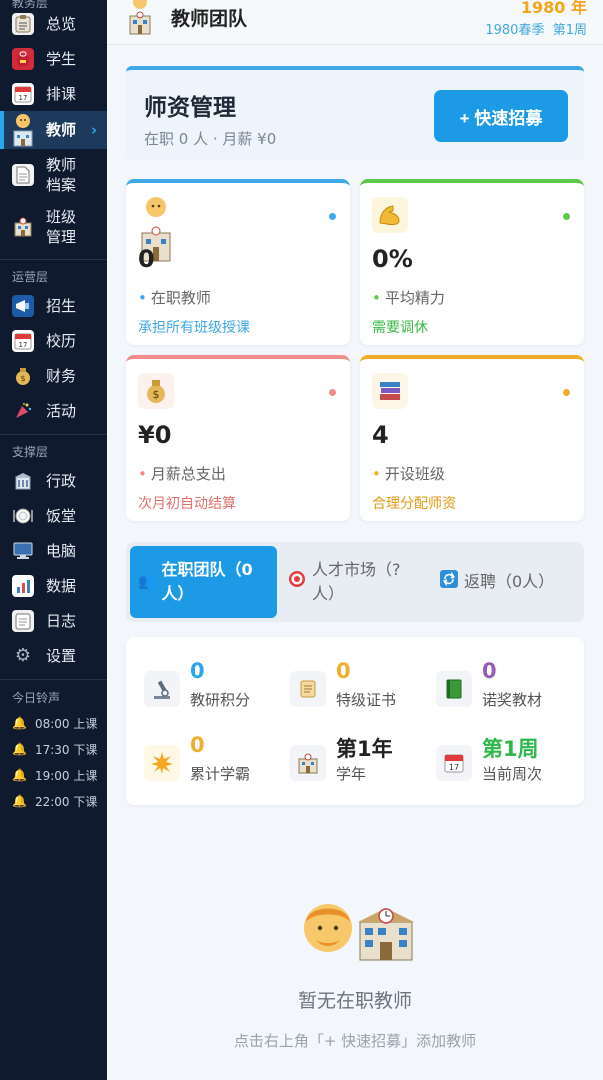 This screenshot has width=603, height=1080. I want to click on sidebar-item-schedule: 17 排课, so click(53, 93).